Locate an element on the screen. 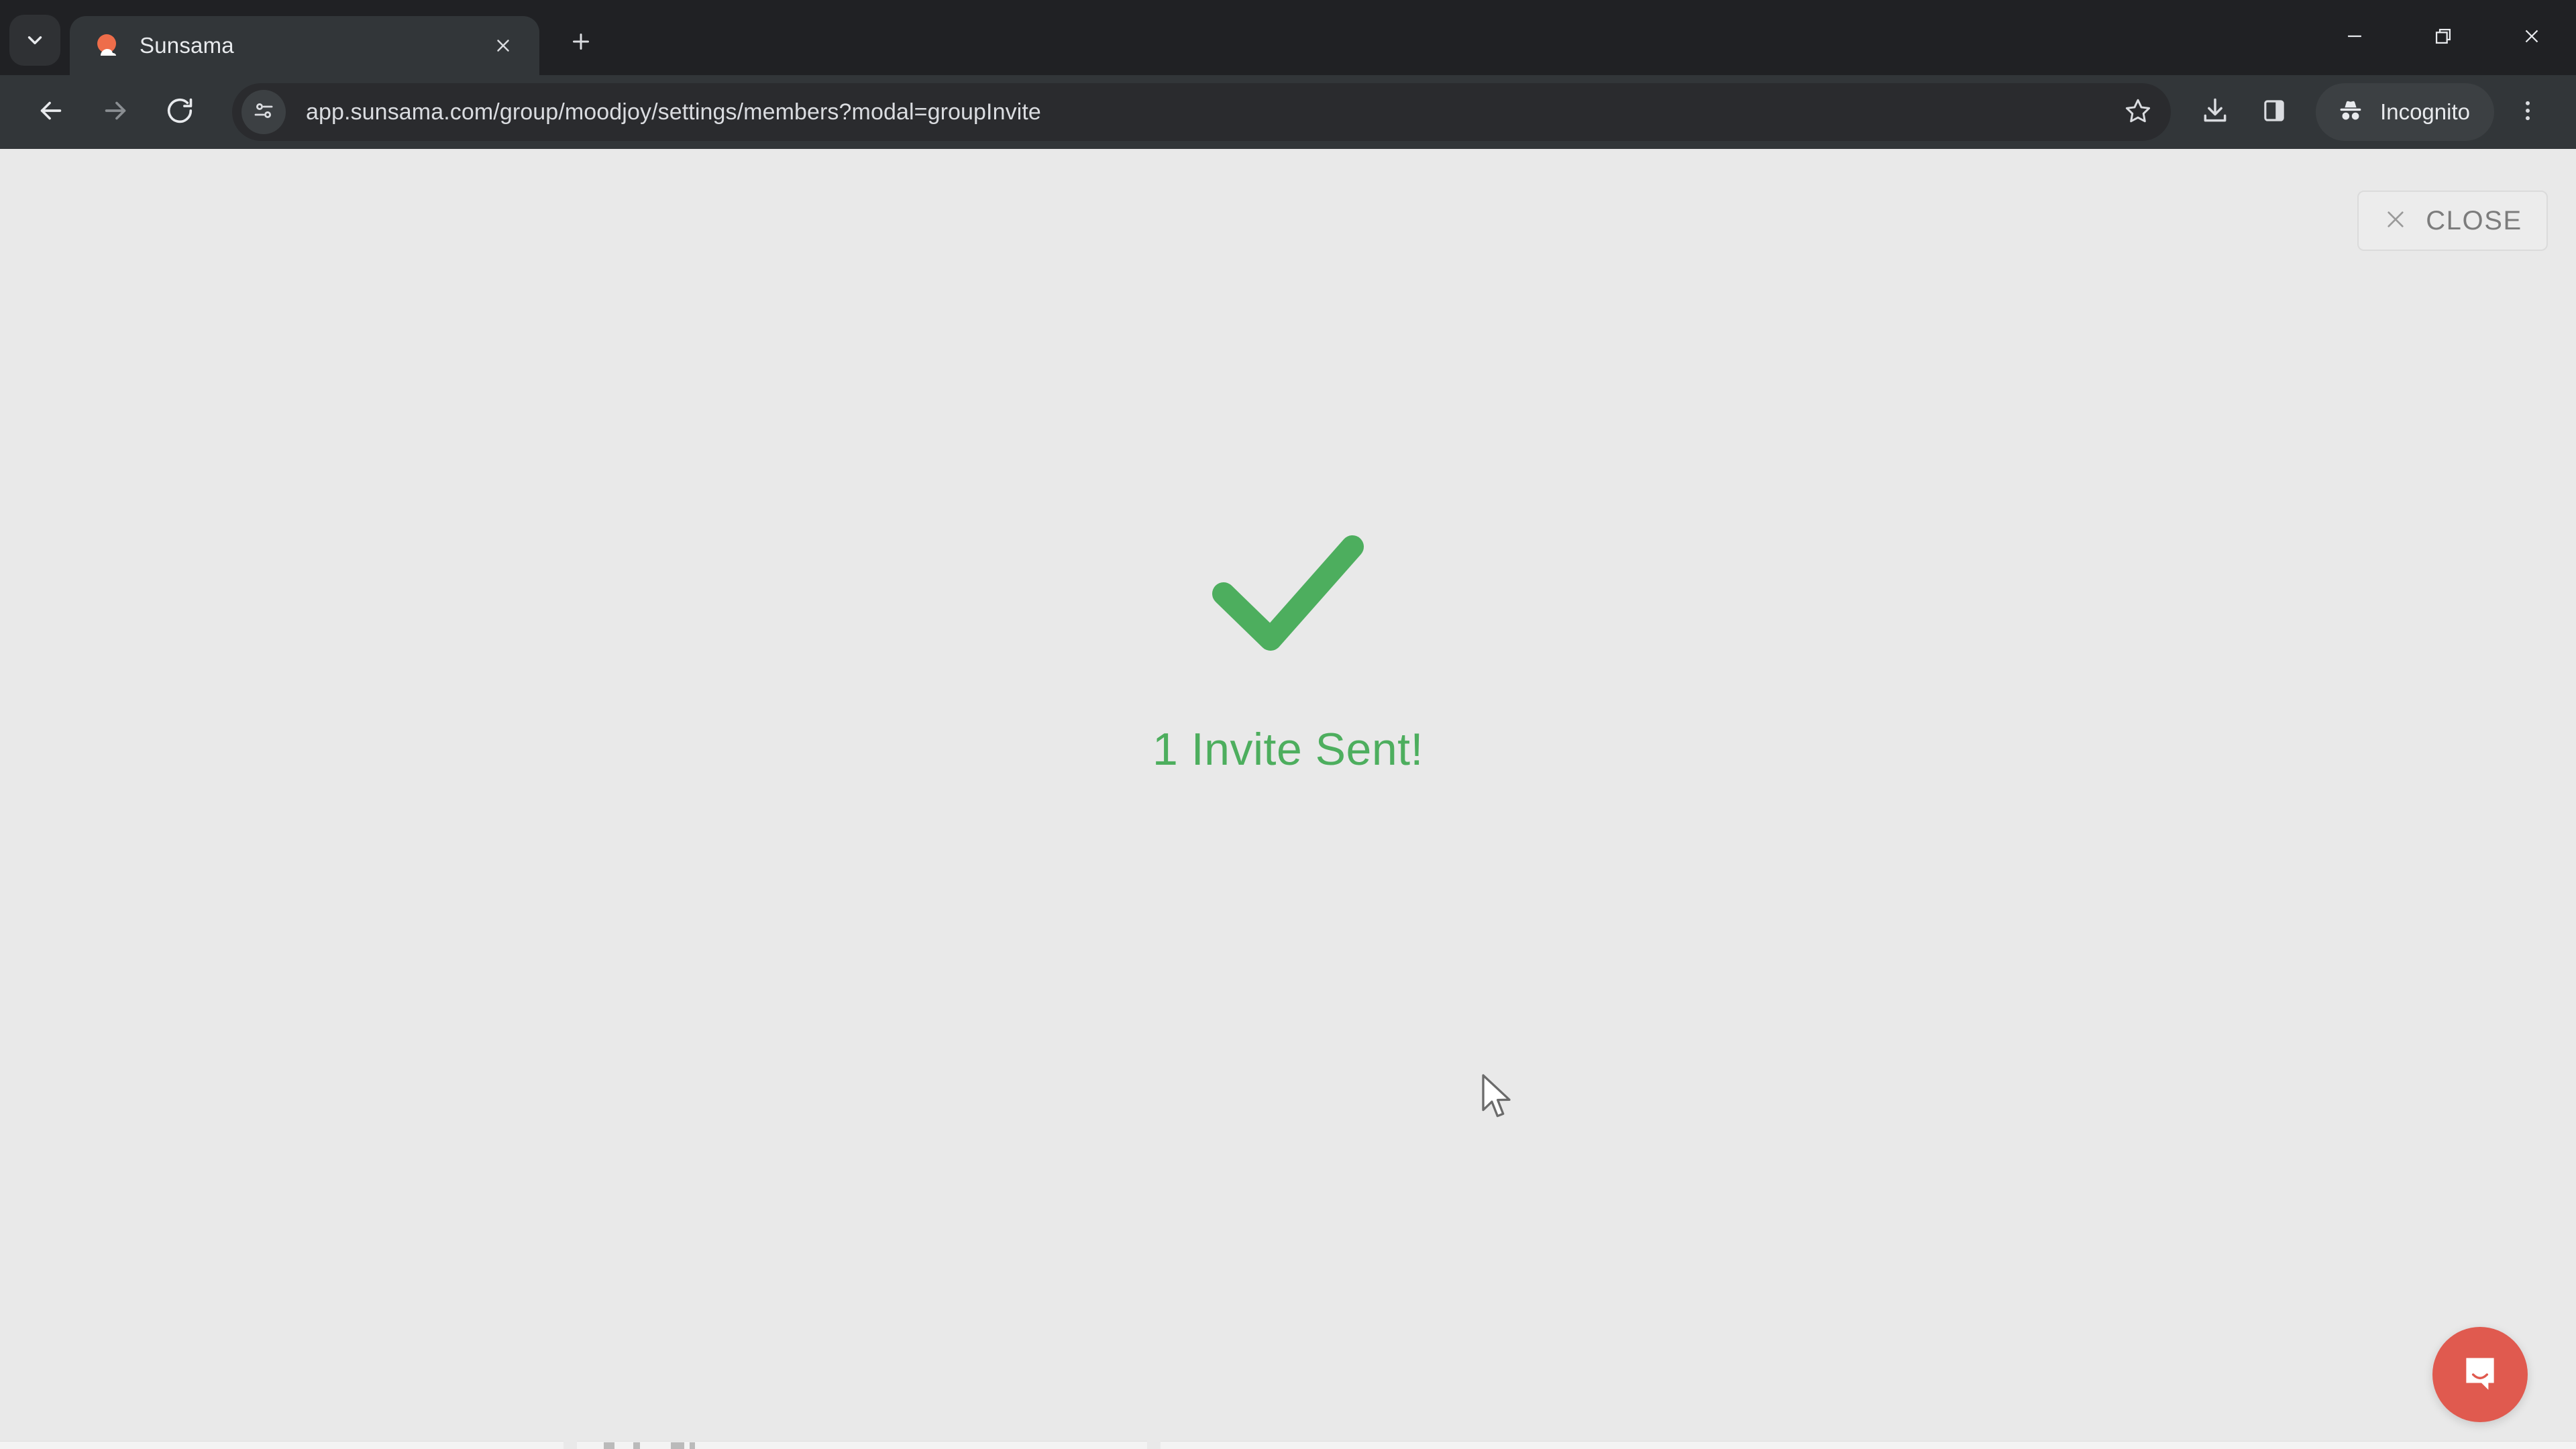  download-icon is located at coordinates (2215, 112).